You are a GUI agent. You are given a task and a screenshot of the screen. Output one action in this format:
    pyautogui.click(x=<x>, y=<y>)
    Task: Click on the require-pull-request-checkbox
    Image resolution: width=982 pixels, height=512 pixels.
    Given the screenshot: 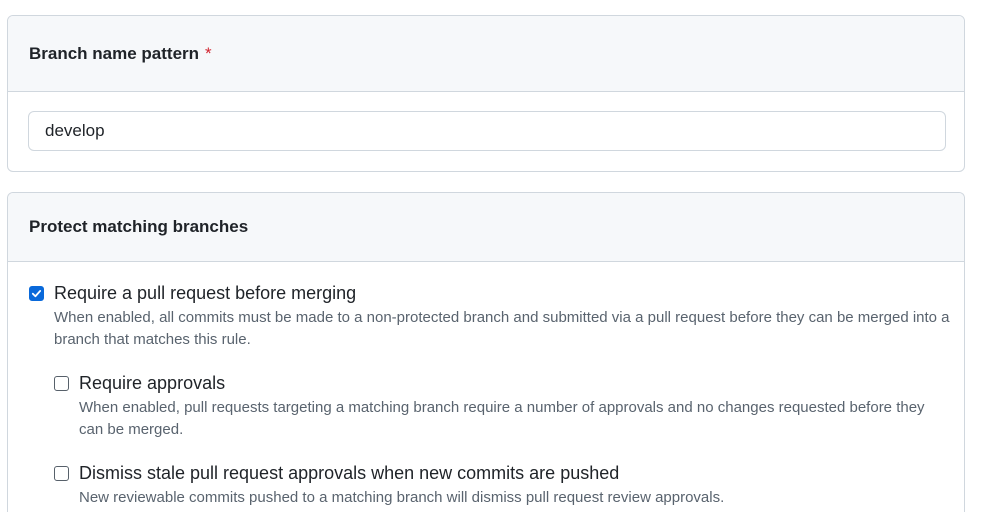 What is the action you would take?
    pyautogui.click(x=36, y=293)
    